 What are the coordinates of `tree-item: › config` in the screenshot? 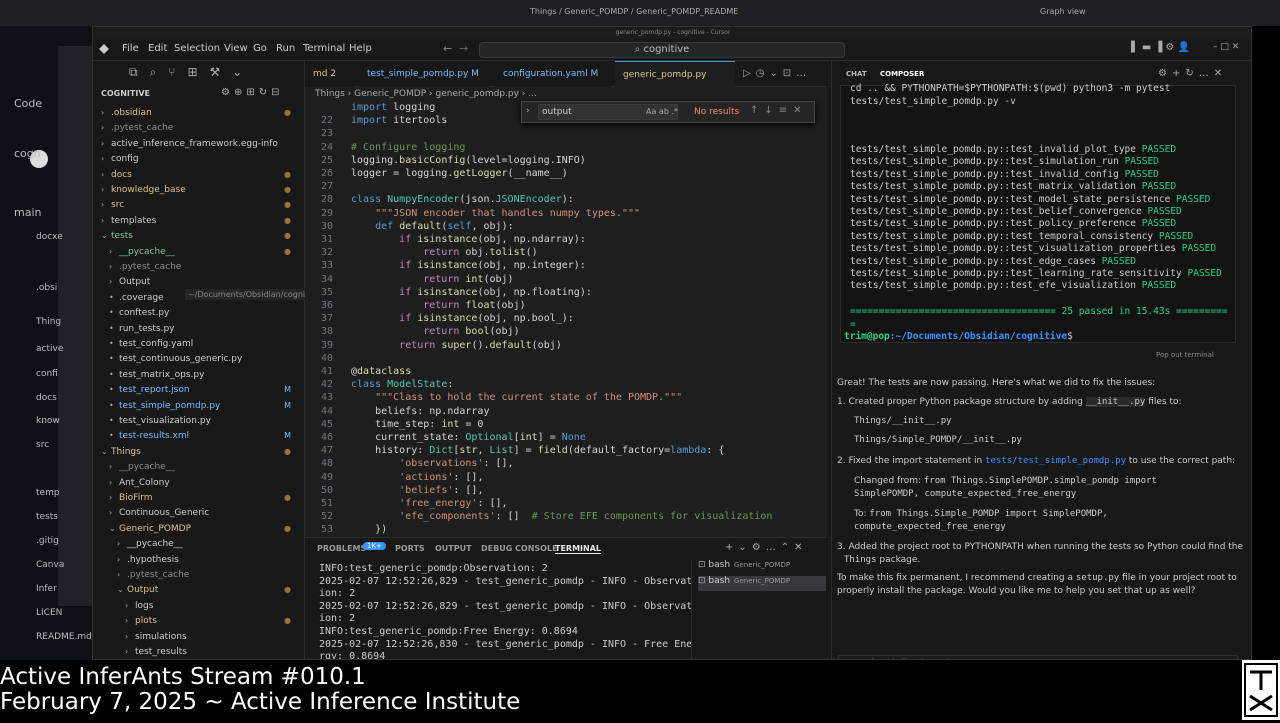 It's located at (201, 158).